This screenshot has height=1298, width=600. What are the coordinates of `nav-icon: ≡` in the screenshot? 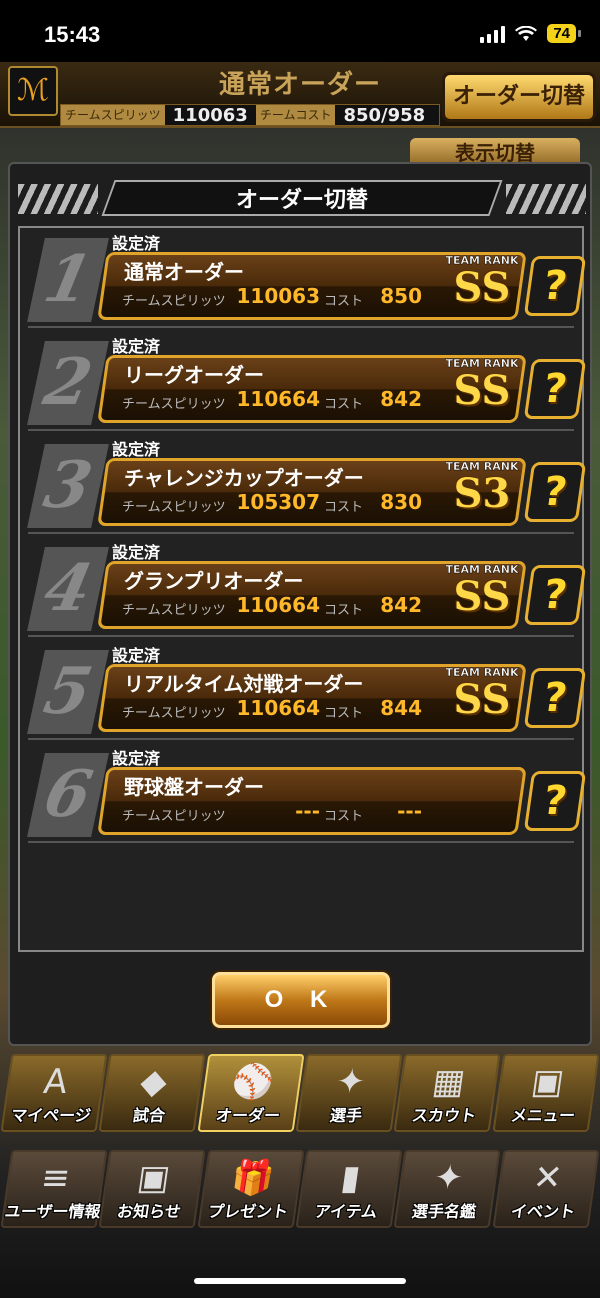 It's located at (55, 1178).